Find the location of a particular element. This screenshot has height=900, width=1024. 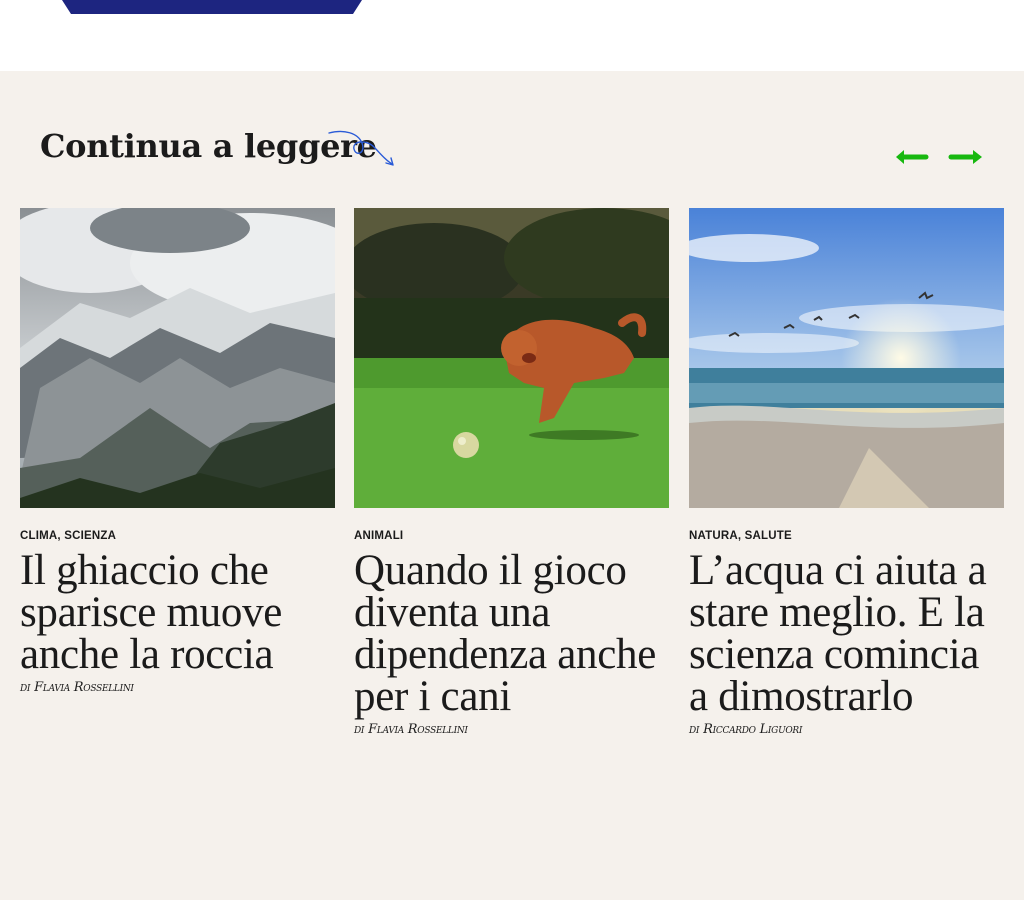

squiggle-arrow-icon is located at coordinates (361, 148).